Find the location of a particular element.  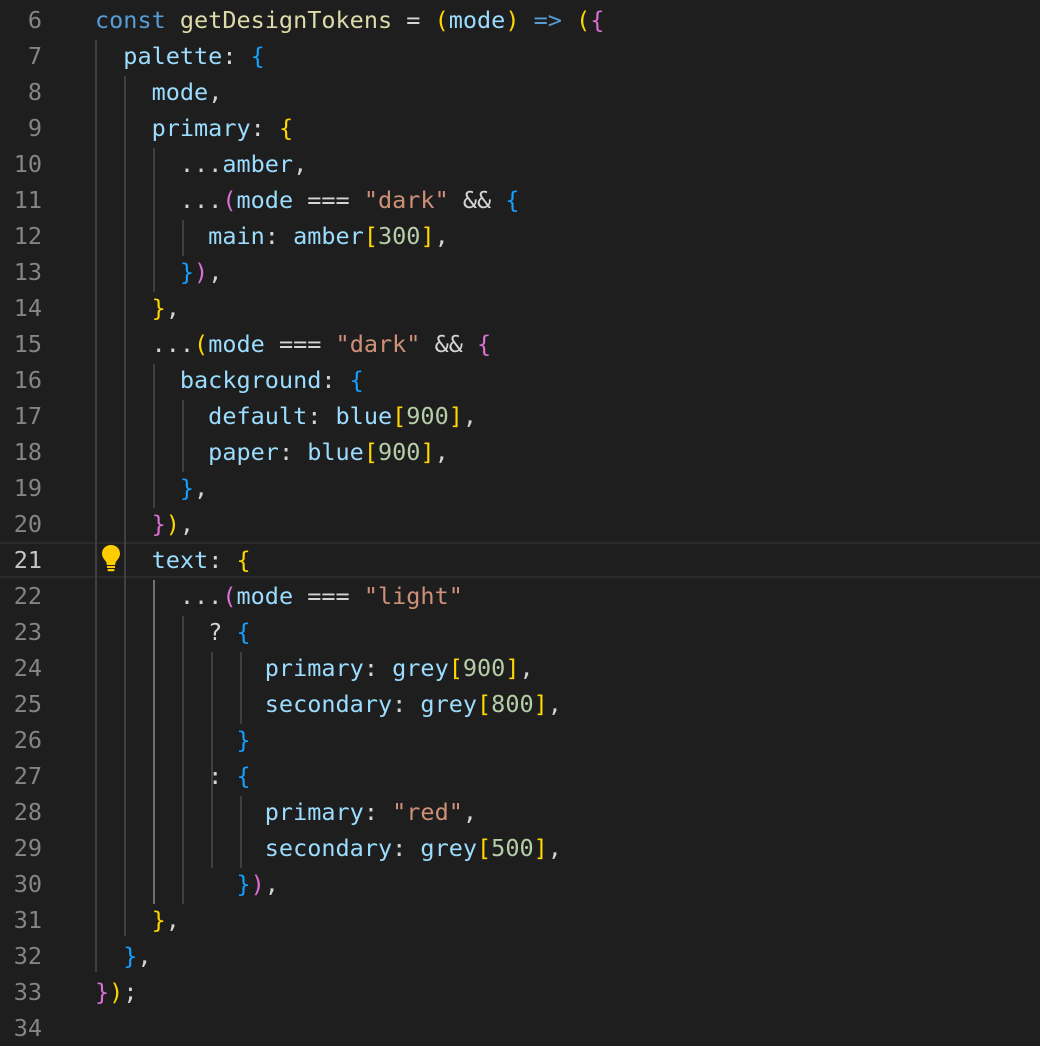

code-token: ; is located at coordinates (130, 992).